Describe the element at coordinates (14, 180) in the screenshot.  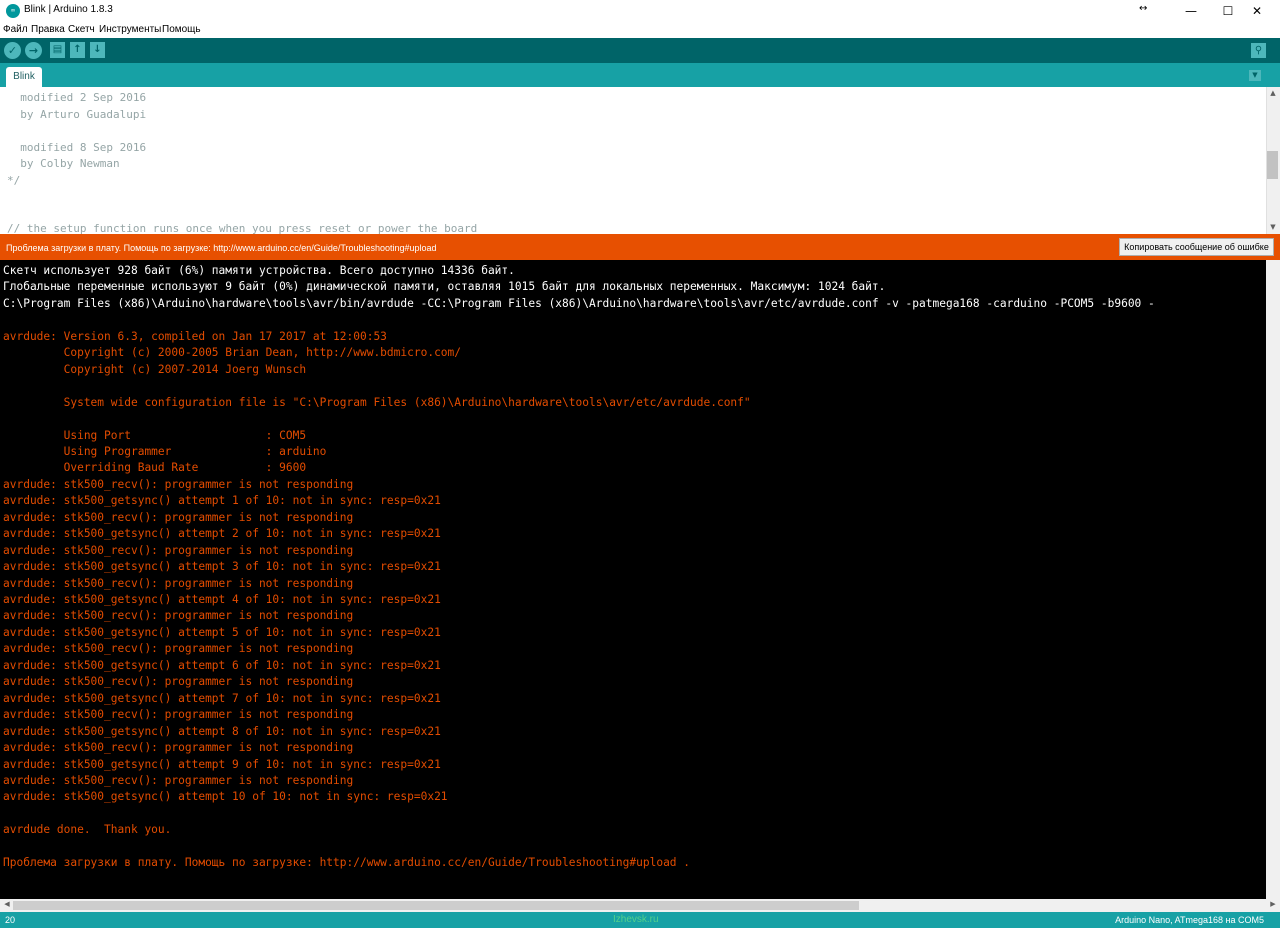
I see `code-line: */` at that location.